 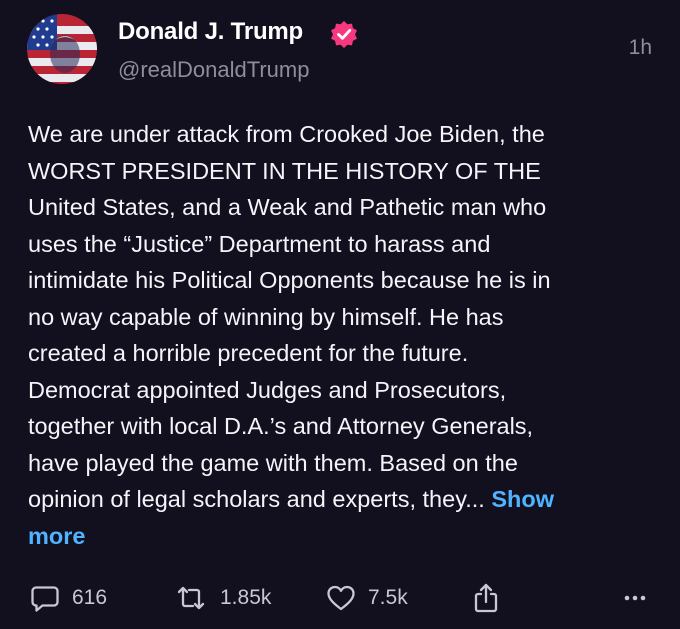 What do you see at coordinates (640, 48) in the screenshot?
I see `timestamp: 1h` at bounding box center [640, 48].